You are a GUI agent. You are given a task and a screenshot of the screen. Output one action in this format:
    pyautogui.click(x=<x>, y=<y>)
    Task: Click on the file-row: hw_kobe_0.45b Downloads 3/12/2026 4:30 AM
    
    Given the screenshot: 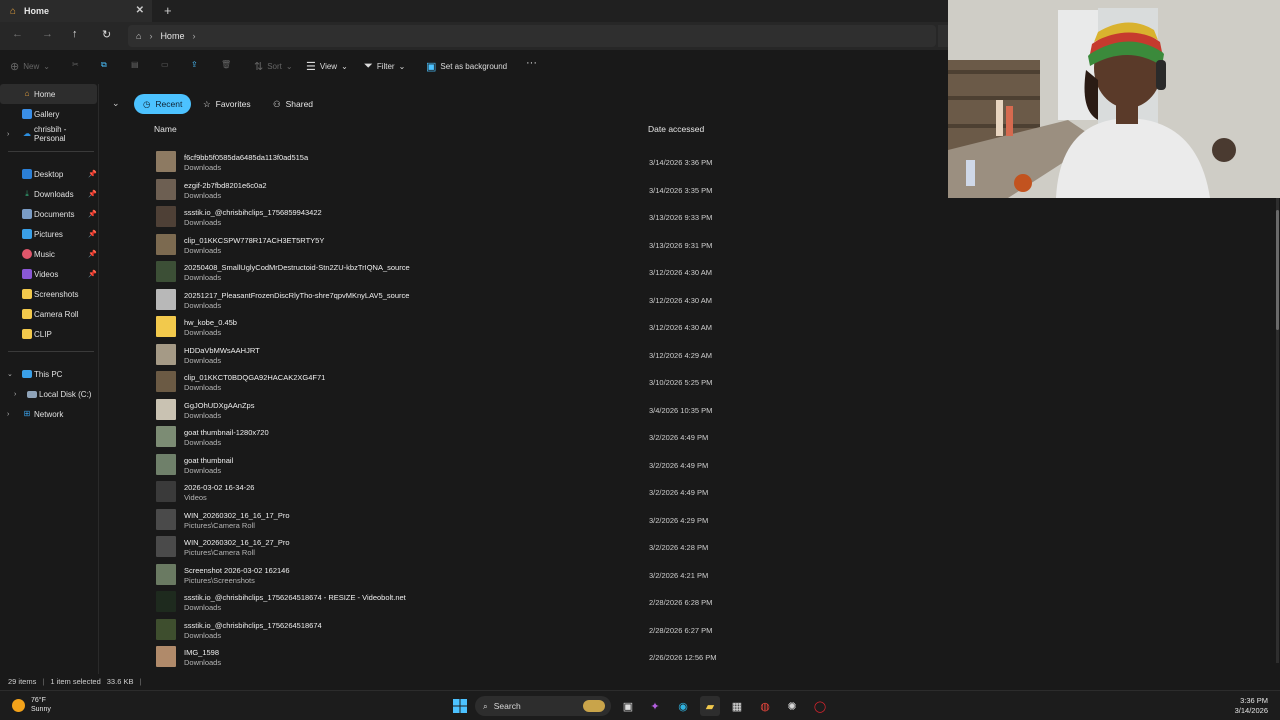 What is the action you would take?
    pyautogui.click(x=450, y=326)
    